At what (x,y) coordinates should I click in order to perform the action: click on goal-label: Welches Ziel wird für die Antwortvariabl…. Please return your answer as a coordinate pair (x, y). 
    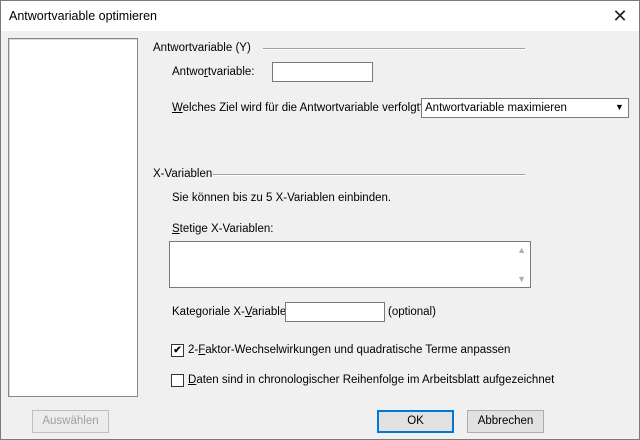
    Looking at the image, I should click on (299, 108).